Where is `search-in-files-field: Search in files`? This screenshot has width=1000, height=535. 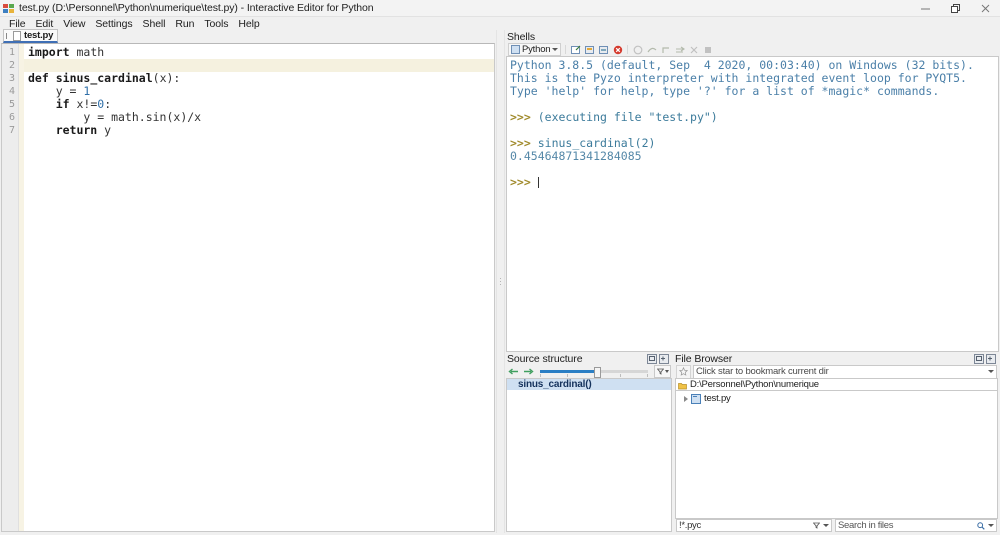
search-in-files-field: Search in files is located at coordinates (916, 525).